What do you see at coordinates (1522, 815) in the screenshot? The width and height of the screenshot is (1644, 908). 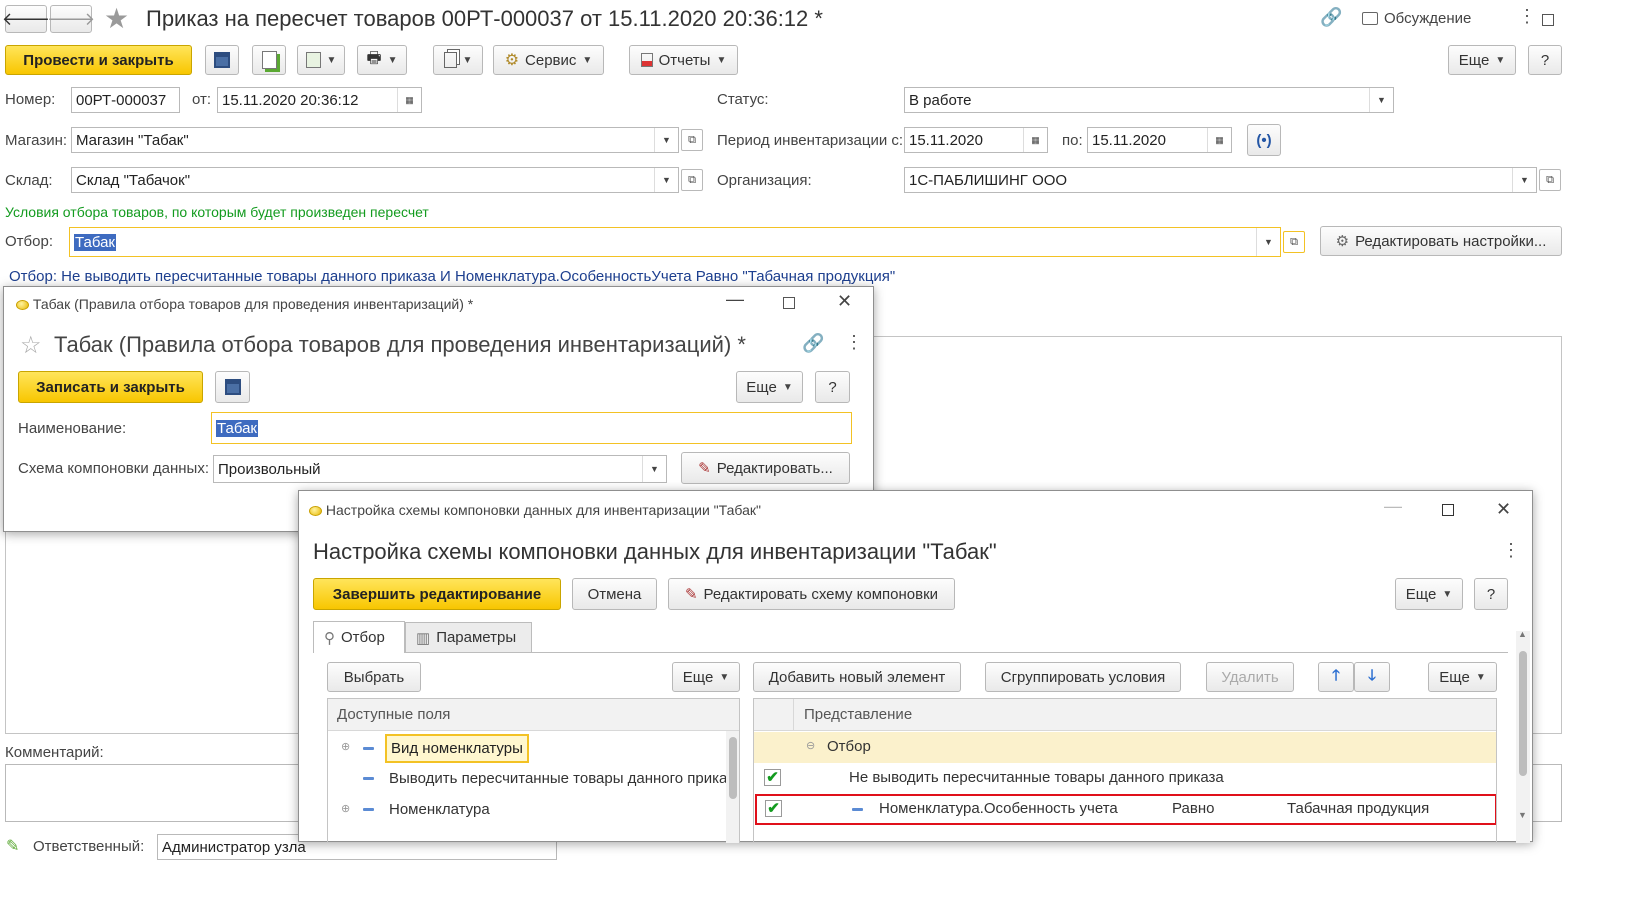 I see `scroll-down-icon: ▼` at bounding box center [1522, 815].